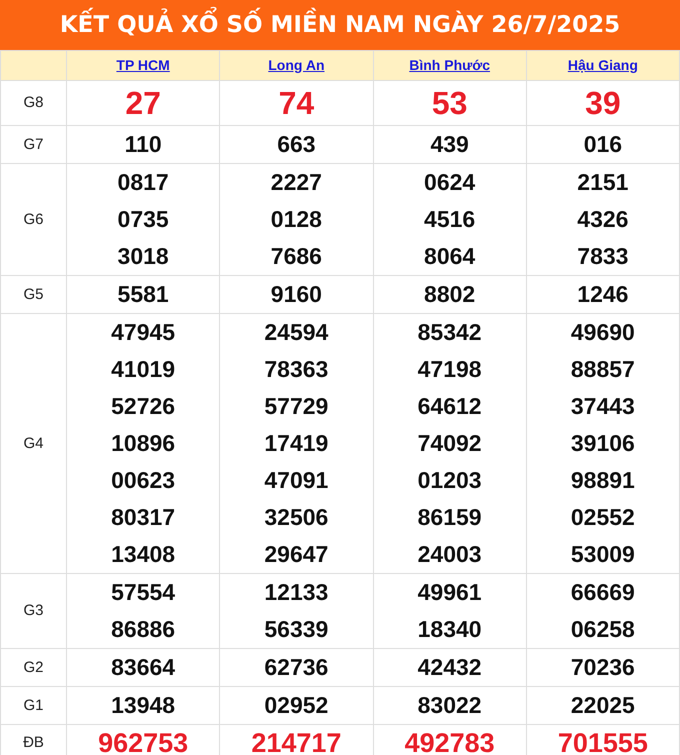 Image resolution: width=680 pixels, height=755 pixels. I want to click on province-link: TP HCM, so click(143, 64).